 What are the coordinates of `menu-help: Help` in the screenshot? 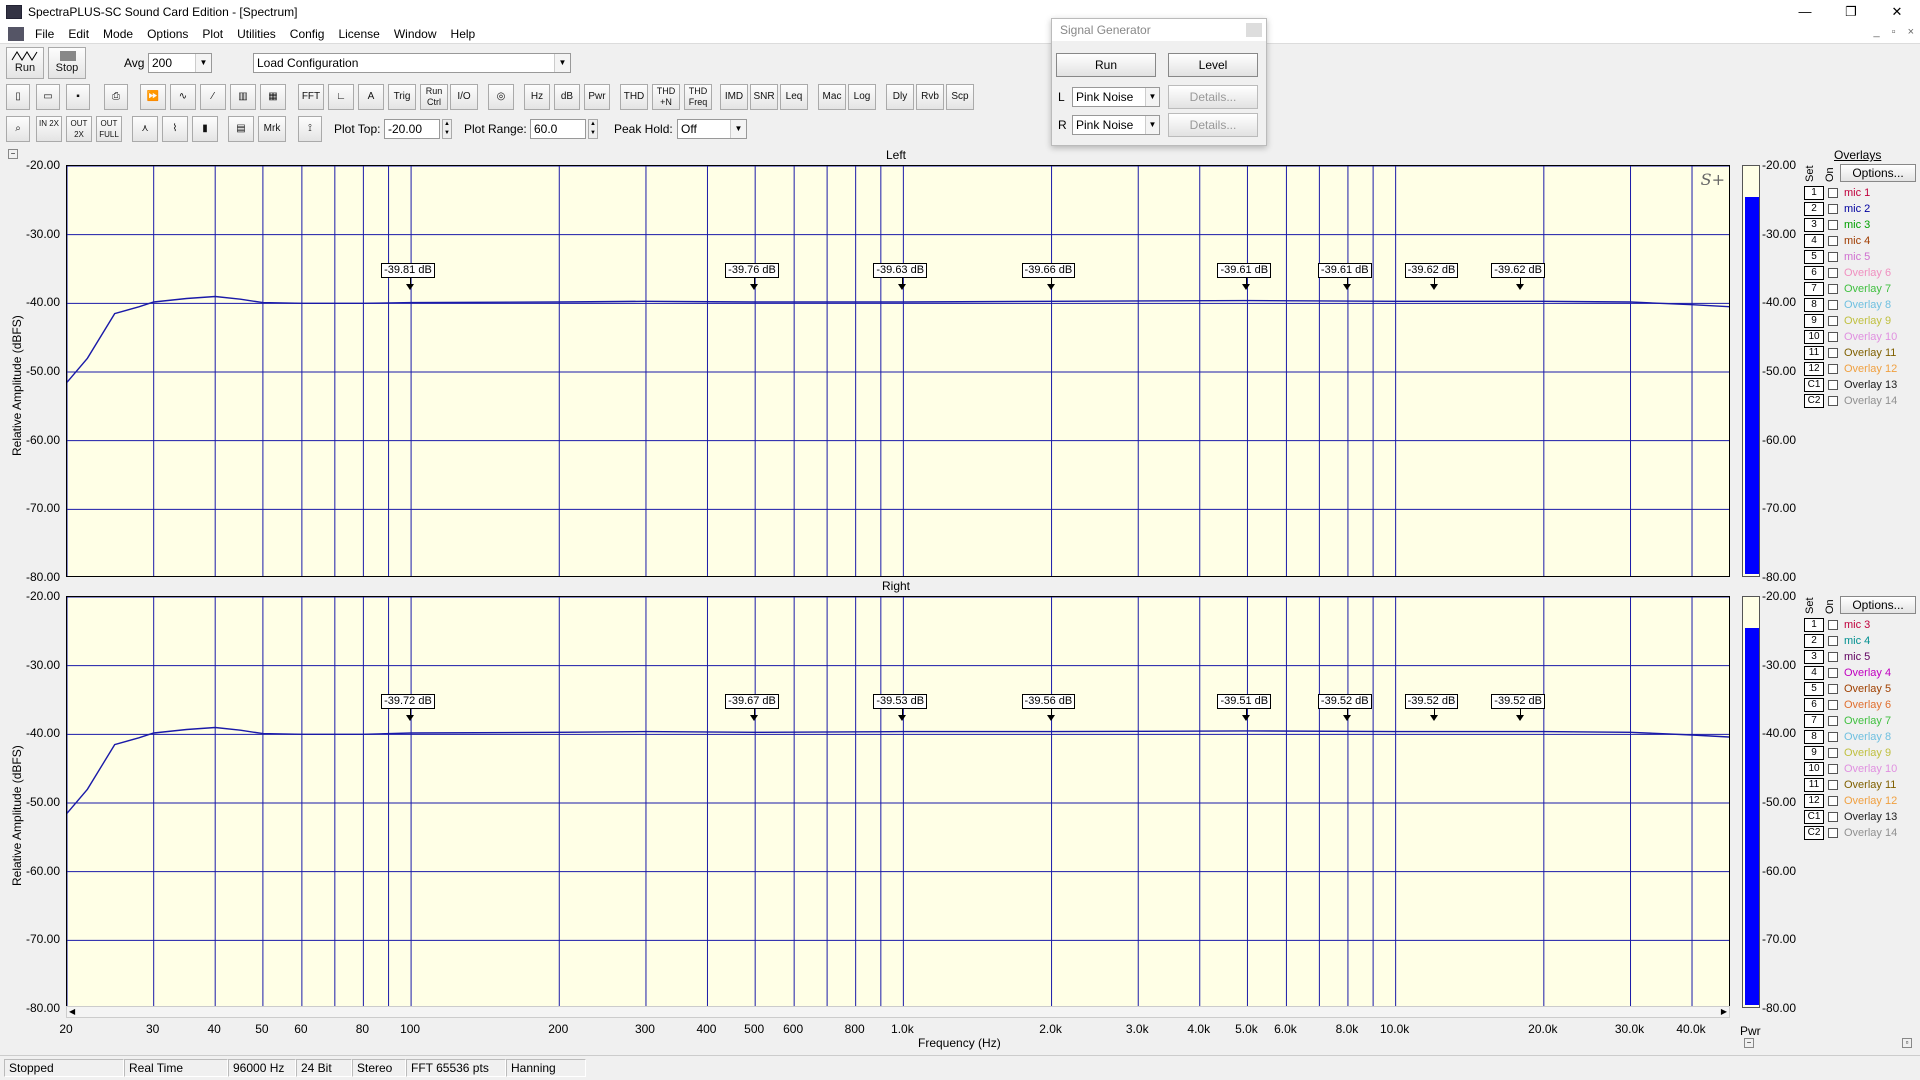 It's located at (463, 34).